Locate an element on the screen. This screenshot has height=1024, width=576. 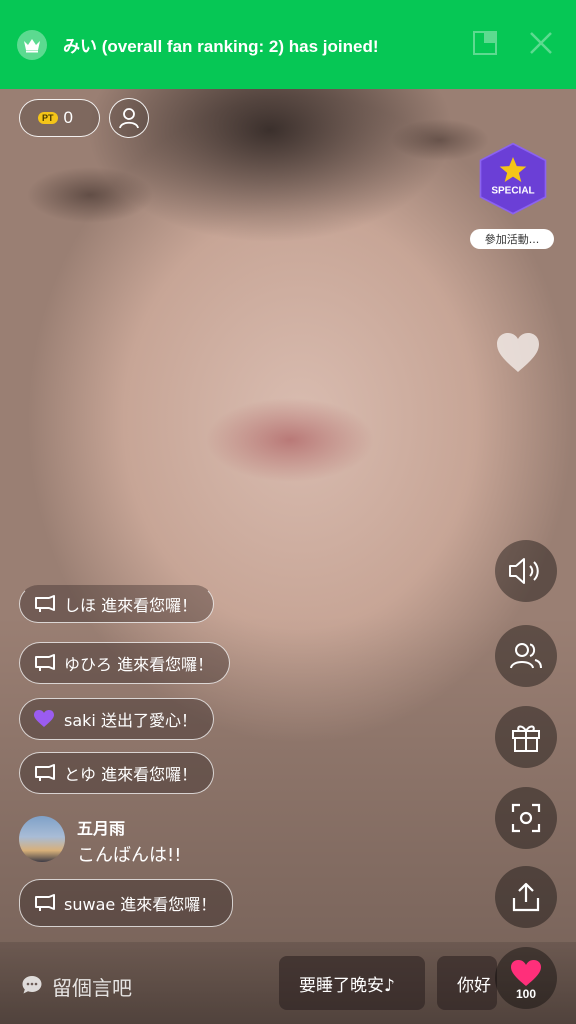
special-badge-text: SPECIAL is located at coordinates (512, 191).